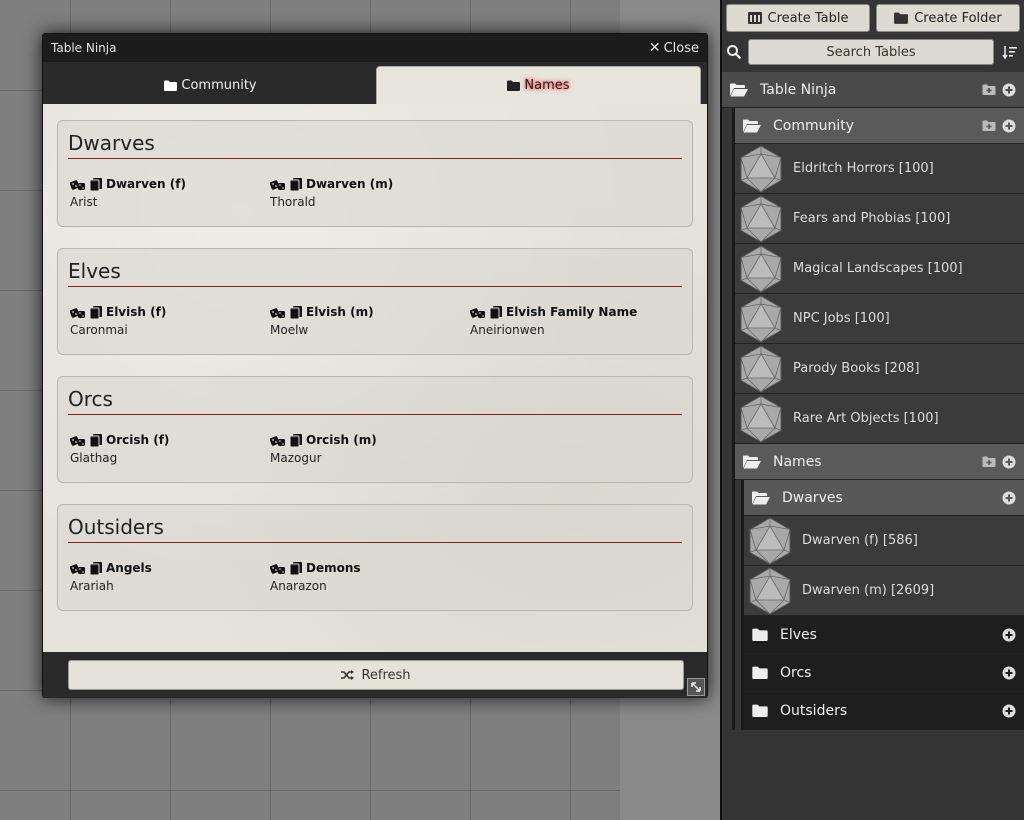 The image size is (1024, 820). I want to click on generator-name: Elvish (m), so click(340, 312).